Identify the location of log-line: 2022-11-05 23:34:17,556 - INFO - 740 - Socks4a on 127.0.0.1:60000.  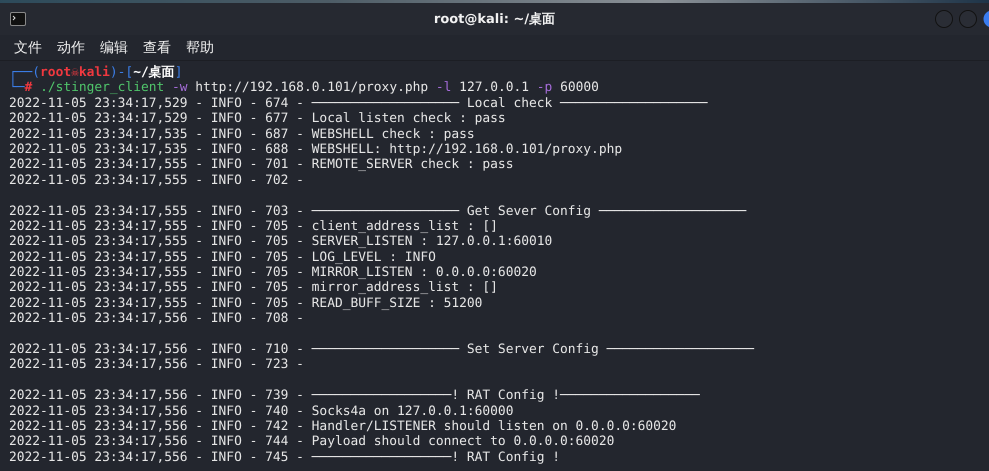
(261, 411).